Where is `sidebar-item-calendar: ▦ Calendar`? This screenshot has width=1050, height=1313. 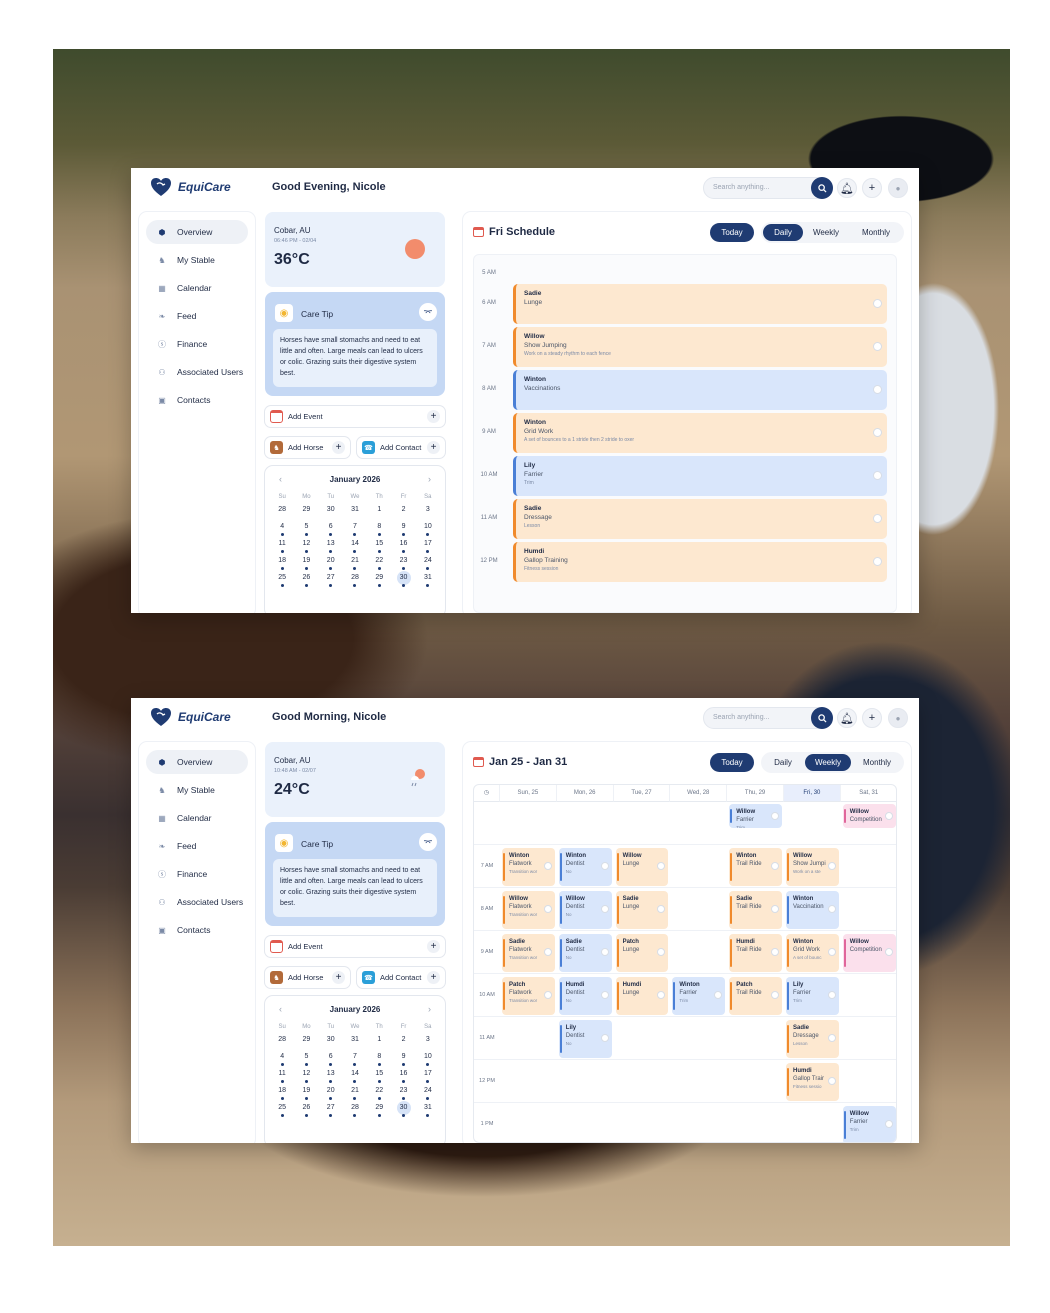 sidebar-item-calendar: ▦ Calendar is located at coordinates (197, 288).